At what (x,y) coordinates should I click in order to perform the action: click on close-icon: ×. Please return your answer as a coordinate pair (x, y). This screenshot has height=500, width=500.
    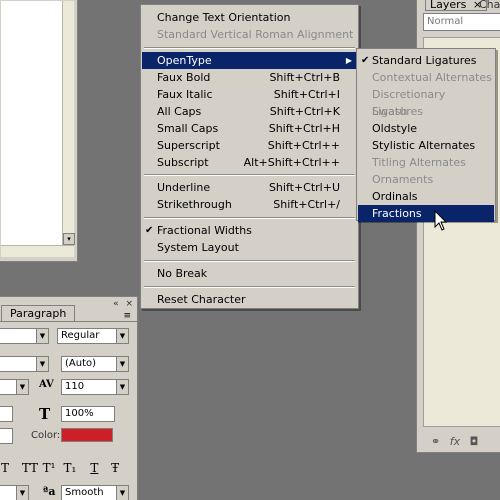
    Looking at the image, I should click on (129, 304).